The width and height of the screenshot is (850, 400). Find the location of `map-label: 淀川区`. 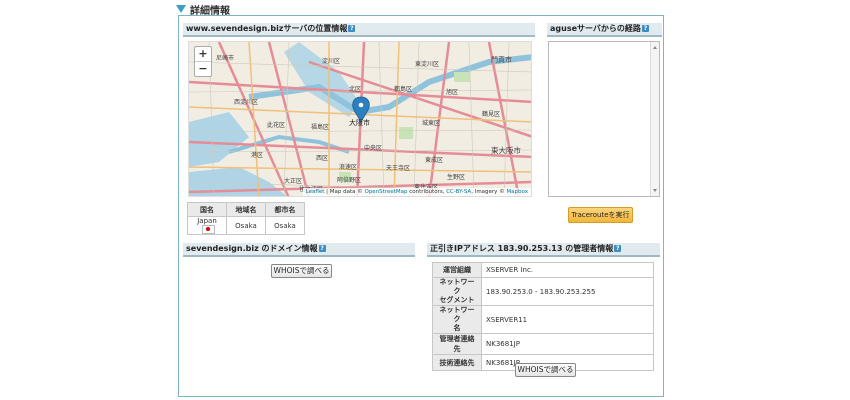

map-label: 淀川区 is located at coordinates (331, 61).